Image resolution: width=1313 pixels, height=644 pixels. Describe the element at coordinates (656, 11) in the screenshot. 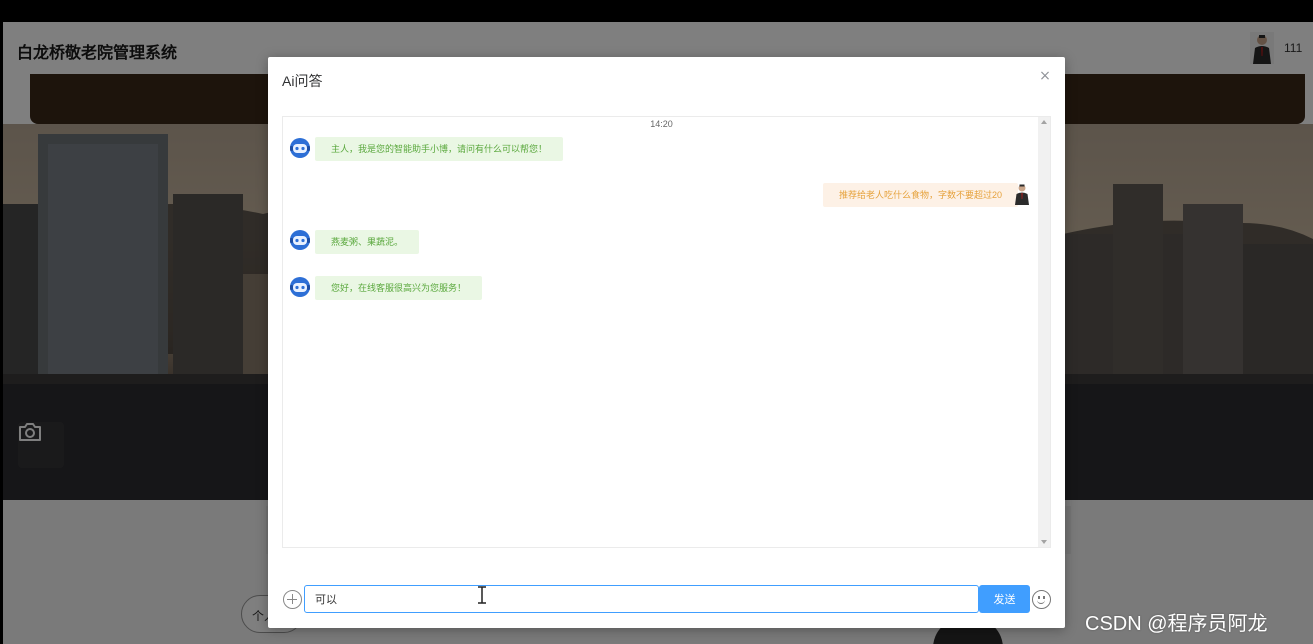

I see `screen-top-bar` at that location.